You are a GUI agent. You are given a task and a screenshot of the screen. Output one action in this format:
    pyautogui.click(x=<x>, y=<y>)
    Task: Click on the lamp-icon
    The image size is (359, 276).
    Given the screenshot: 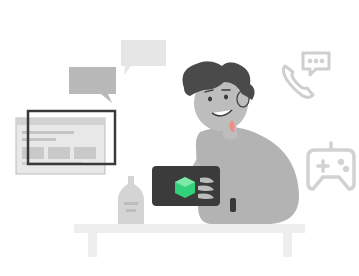 What is the action you would take?
    pyautogui.click(x=131, y=200)
    